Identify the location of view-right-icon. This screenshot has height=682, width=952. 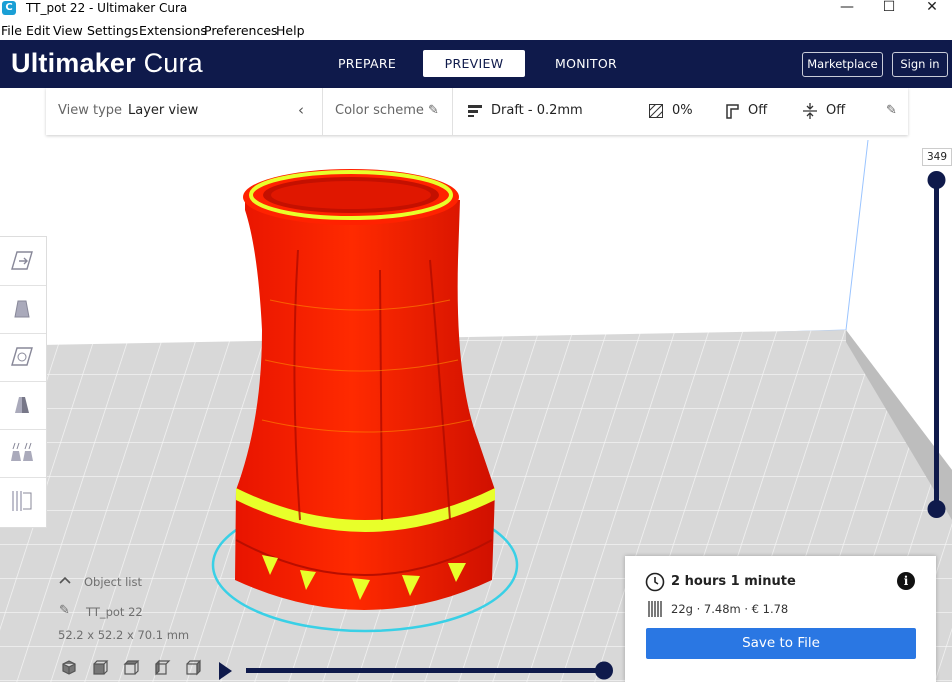
(193, 667).